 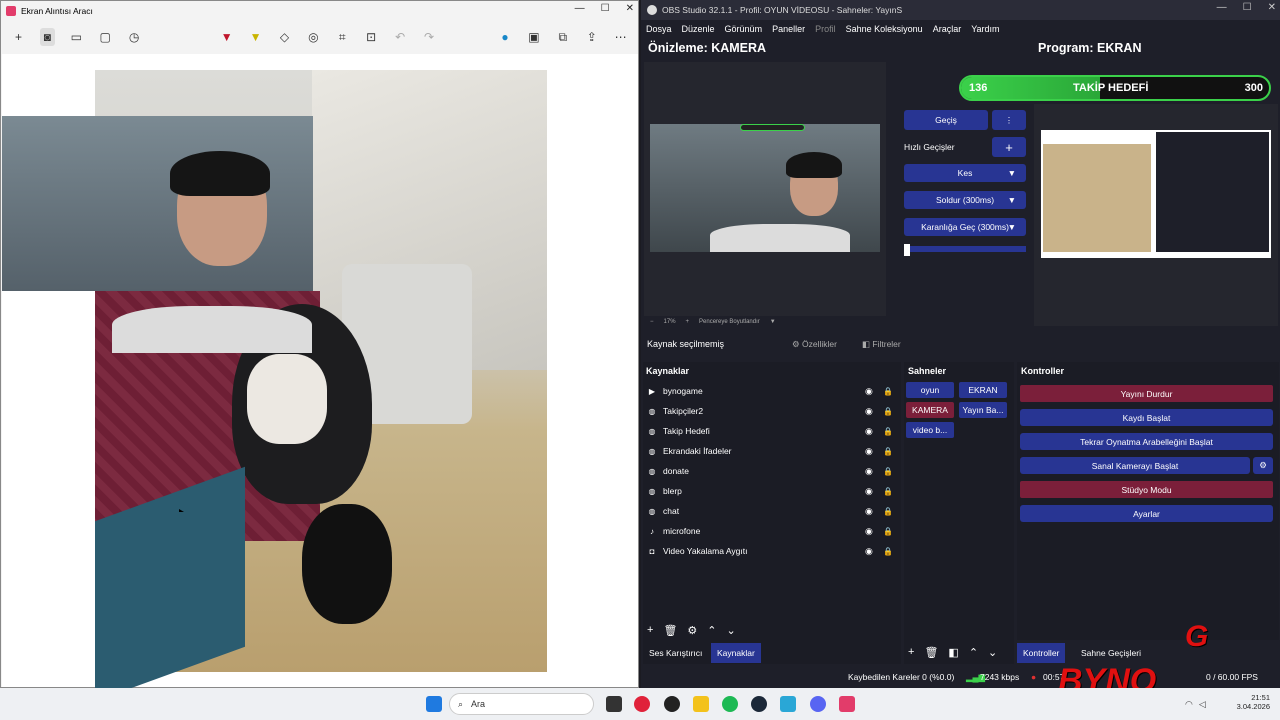 What do you see at coordinates (1248, 702) in the screenshot?
I see `taskbar-clock: 21:51 3.04.2026` at bounding box center [1248, 702].